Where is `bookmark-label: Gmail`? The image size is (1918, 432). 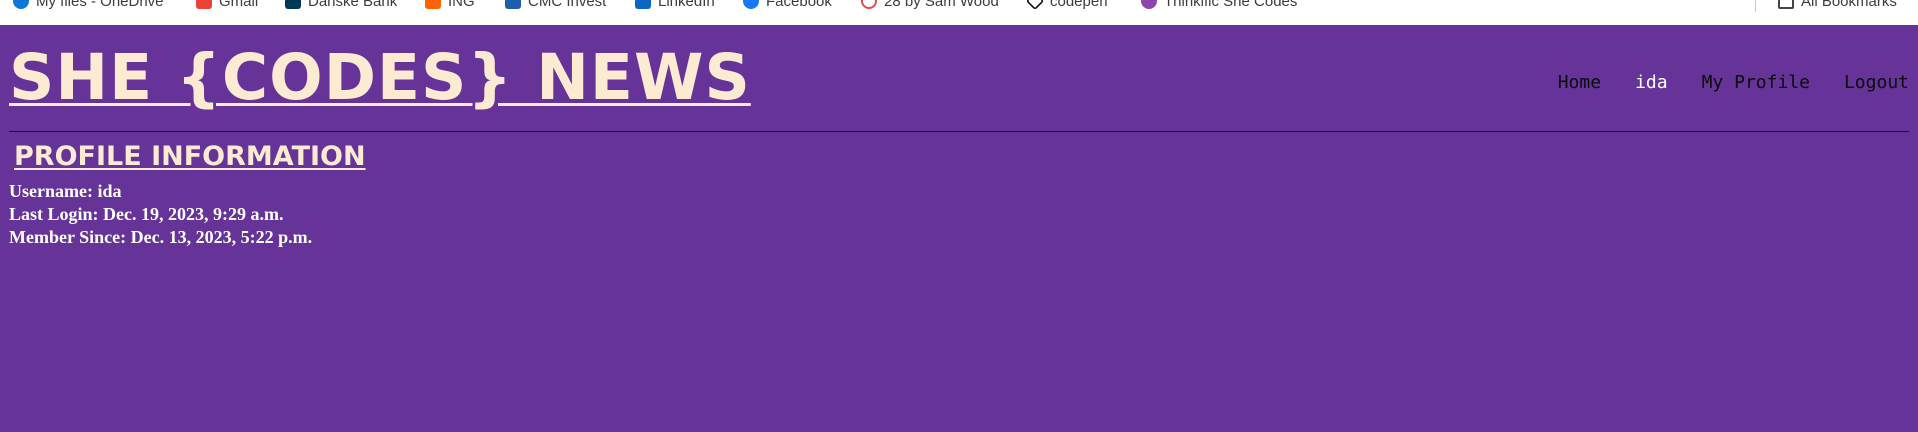 bookmark-label: Gmail is located at coordinates (239, 5).